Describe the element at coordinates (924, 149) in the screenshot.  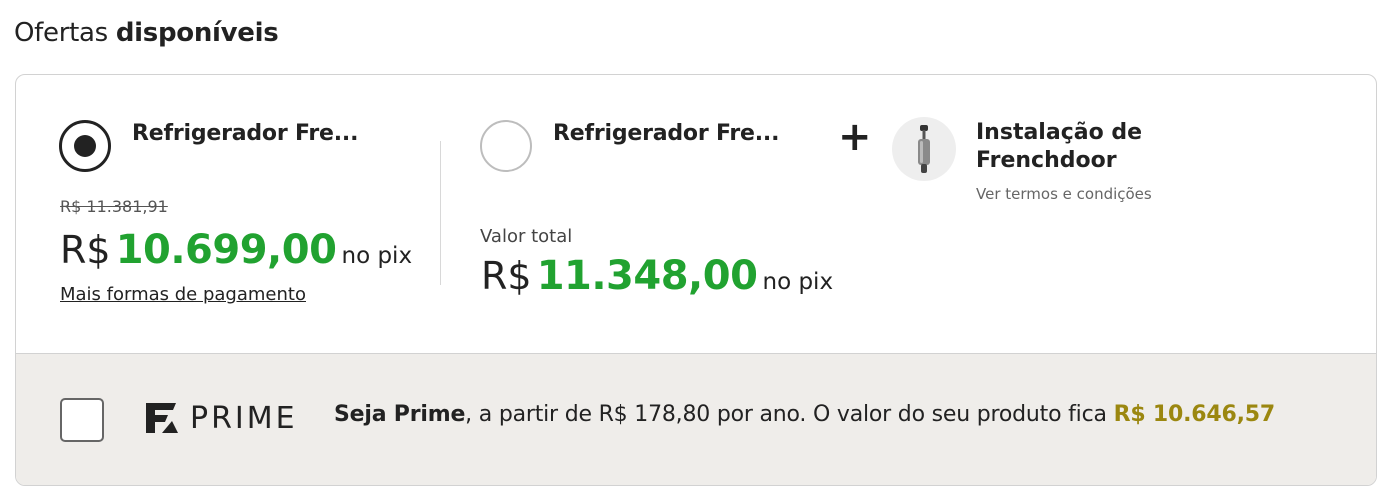
I see `installation-tool-icon` at that location.